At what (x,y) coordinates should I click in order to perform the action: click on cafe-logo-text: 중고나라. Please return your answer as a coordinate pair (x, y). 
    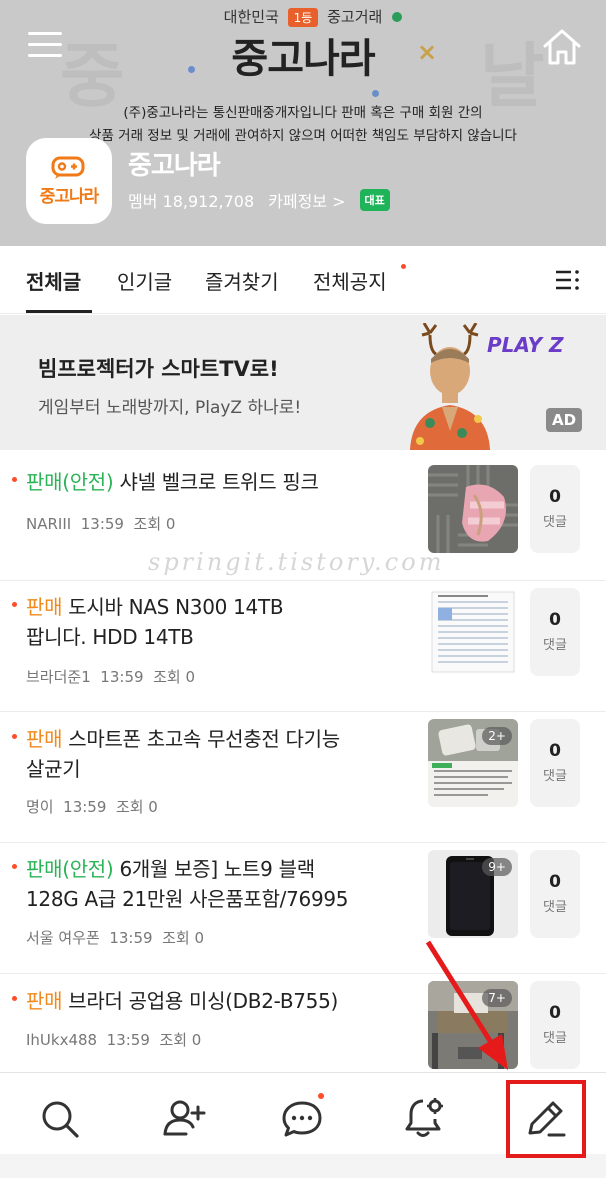
    Looking at the image, I should click on (69, 196).